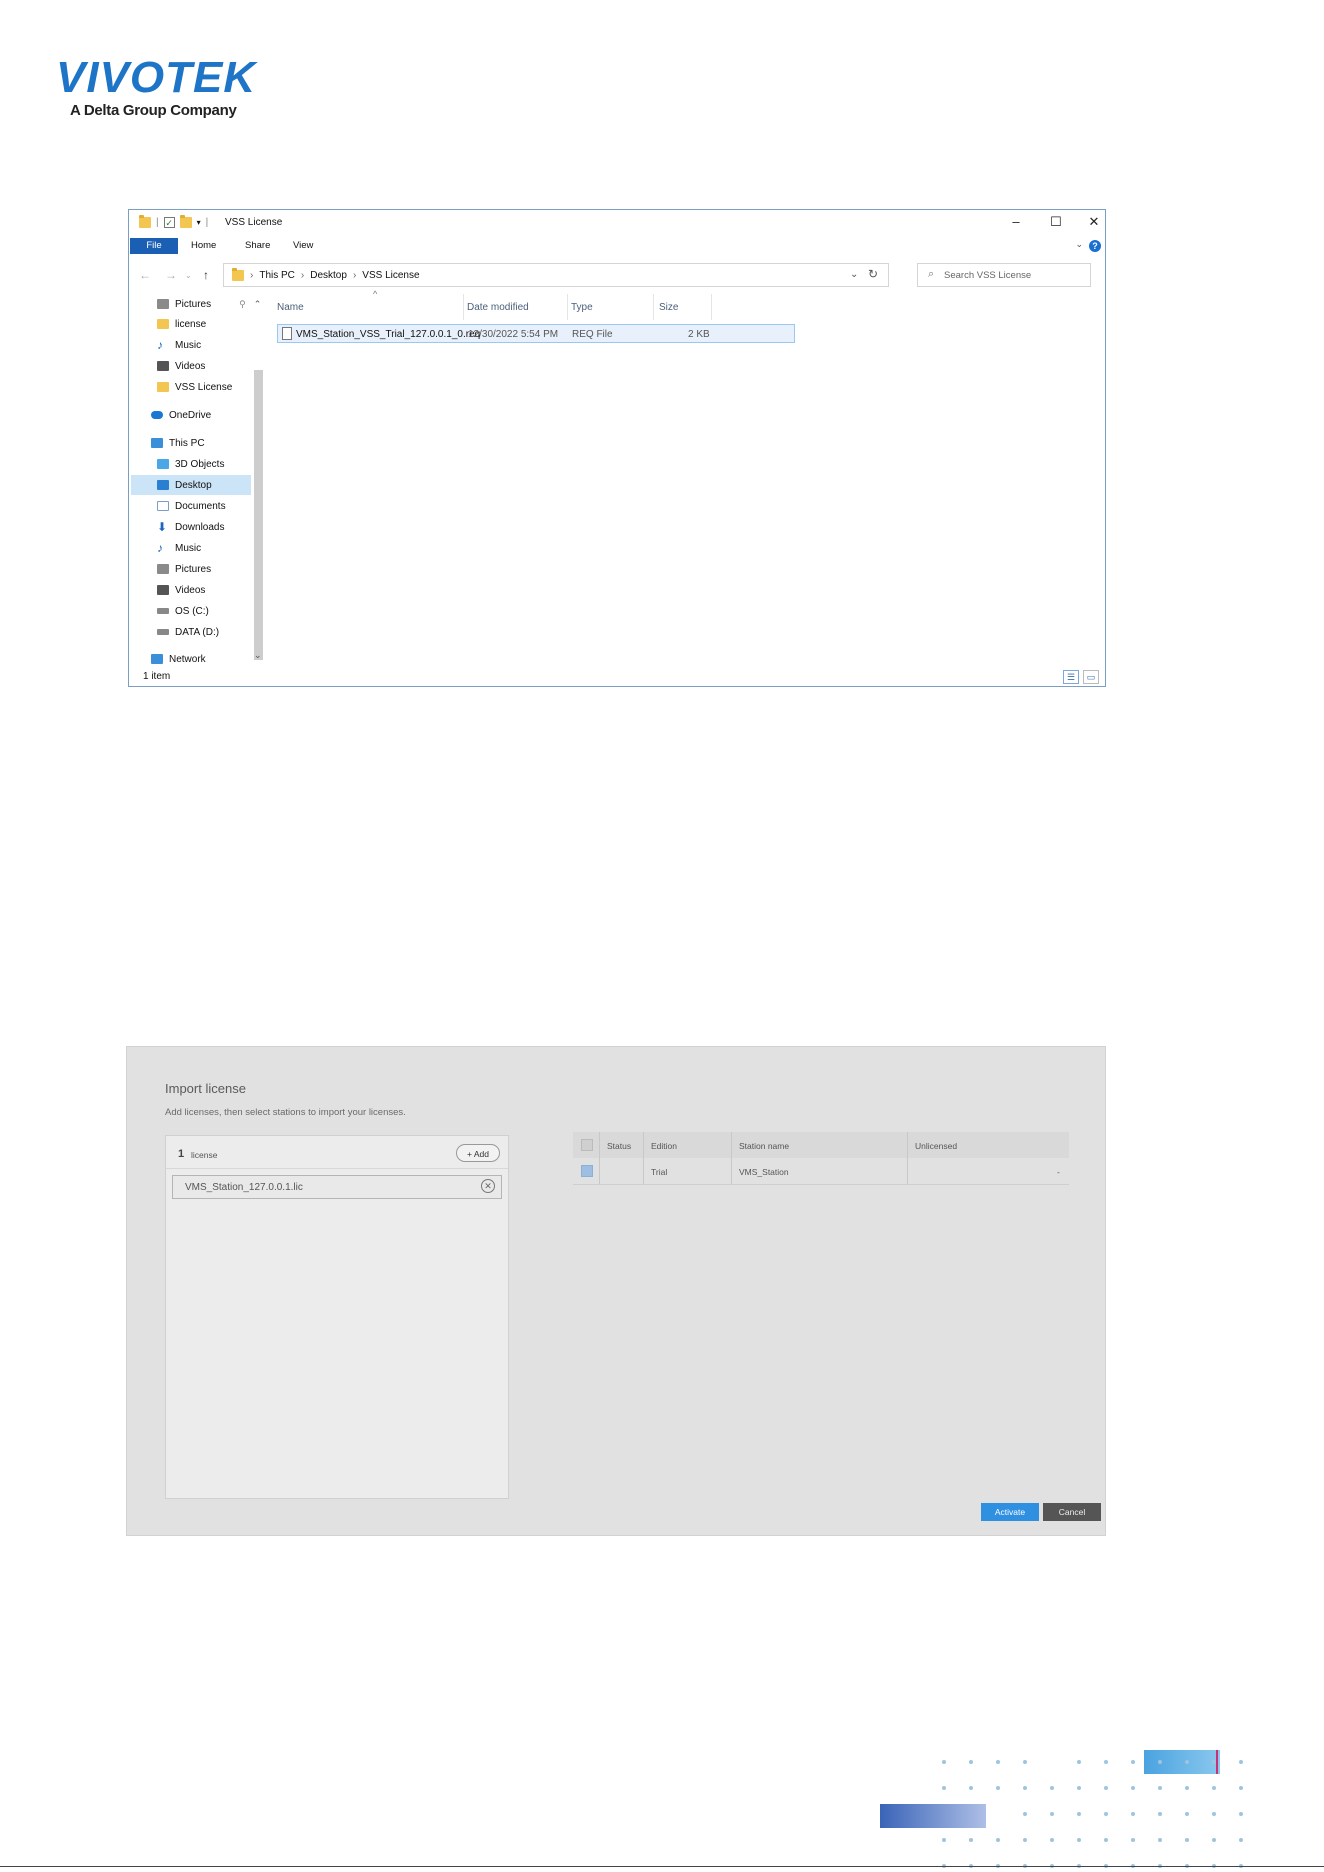 Image resolution: width=1324 pixels, height=1872 pixels. I want to click on pictures-icon, so click(163, 304).